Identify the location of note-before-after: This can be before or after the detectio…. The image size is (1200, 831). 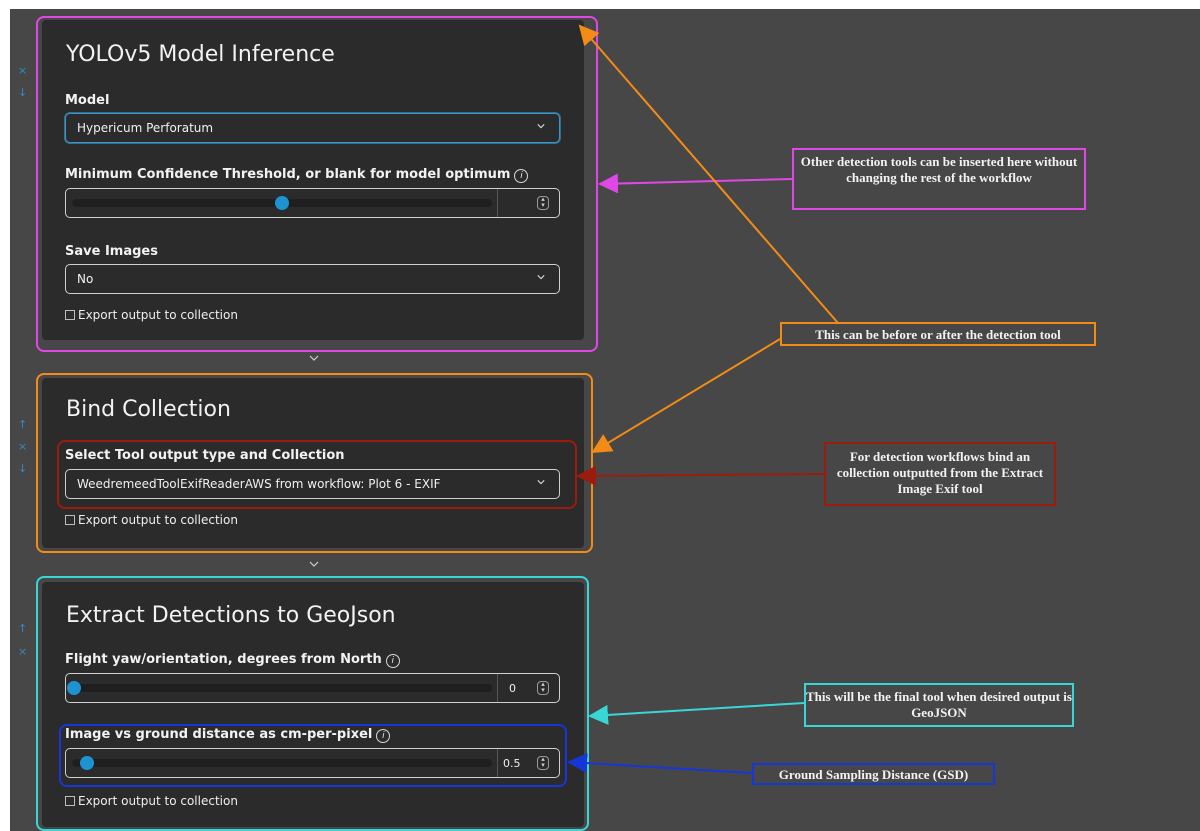
(938, 334).